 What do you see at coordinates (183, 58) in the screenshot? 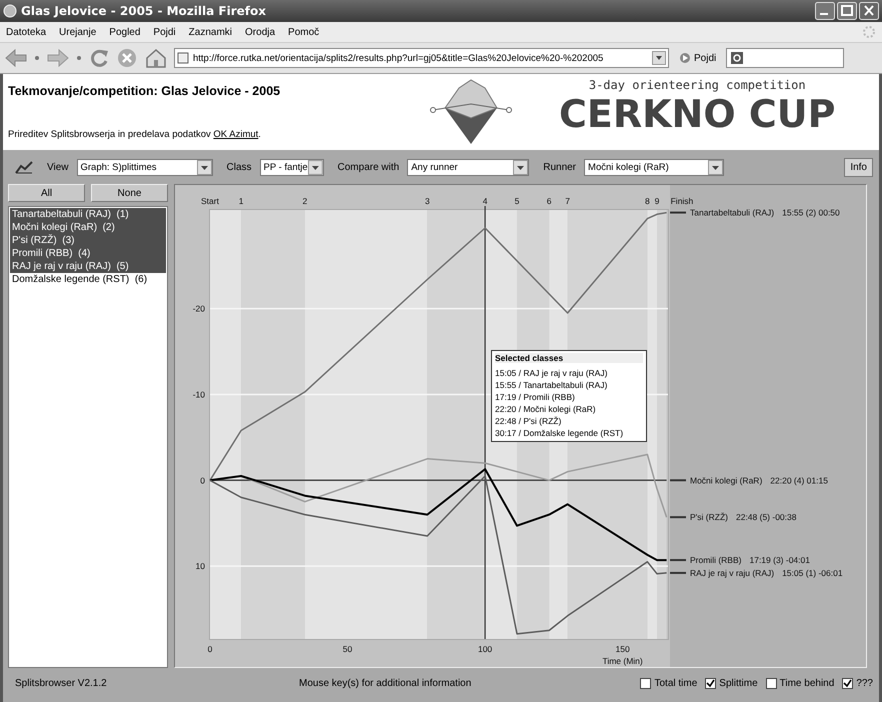
I see `page-icon` at bounding box center [183, 58].